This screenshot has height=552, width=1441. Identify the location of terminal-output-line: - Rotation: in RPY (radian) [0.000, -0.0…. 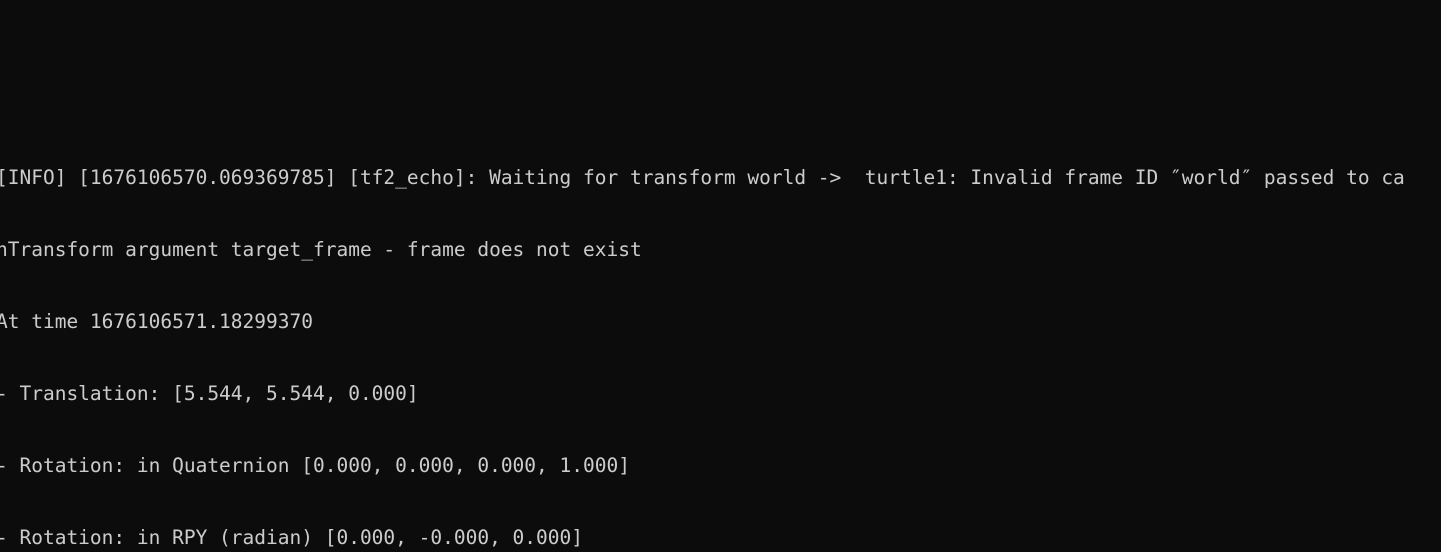
(291, 537).